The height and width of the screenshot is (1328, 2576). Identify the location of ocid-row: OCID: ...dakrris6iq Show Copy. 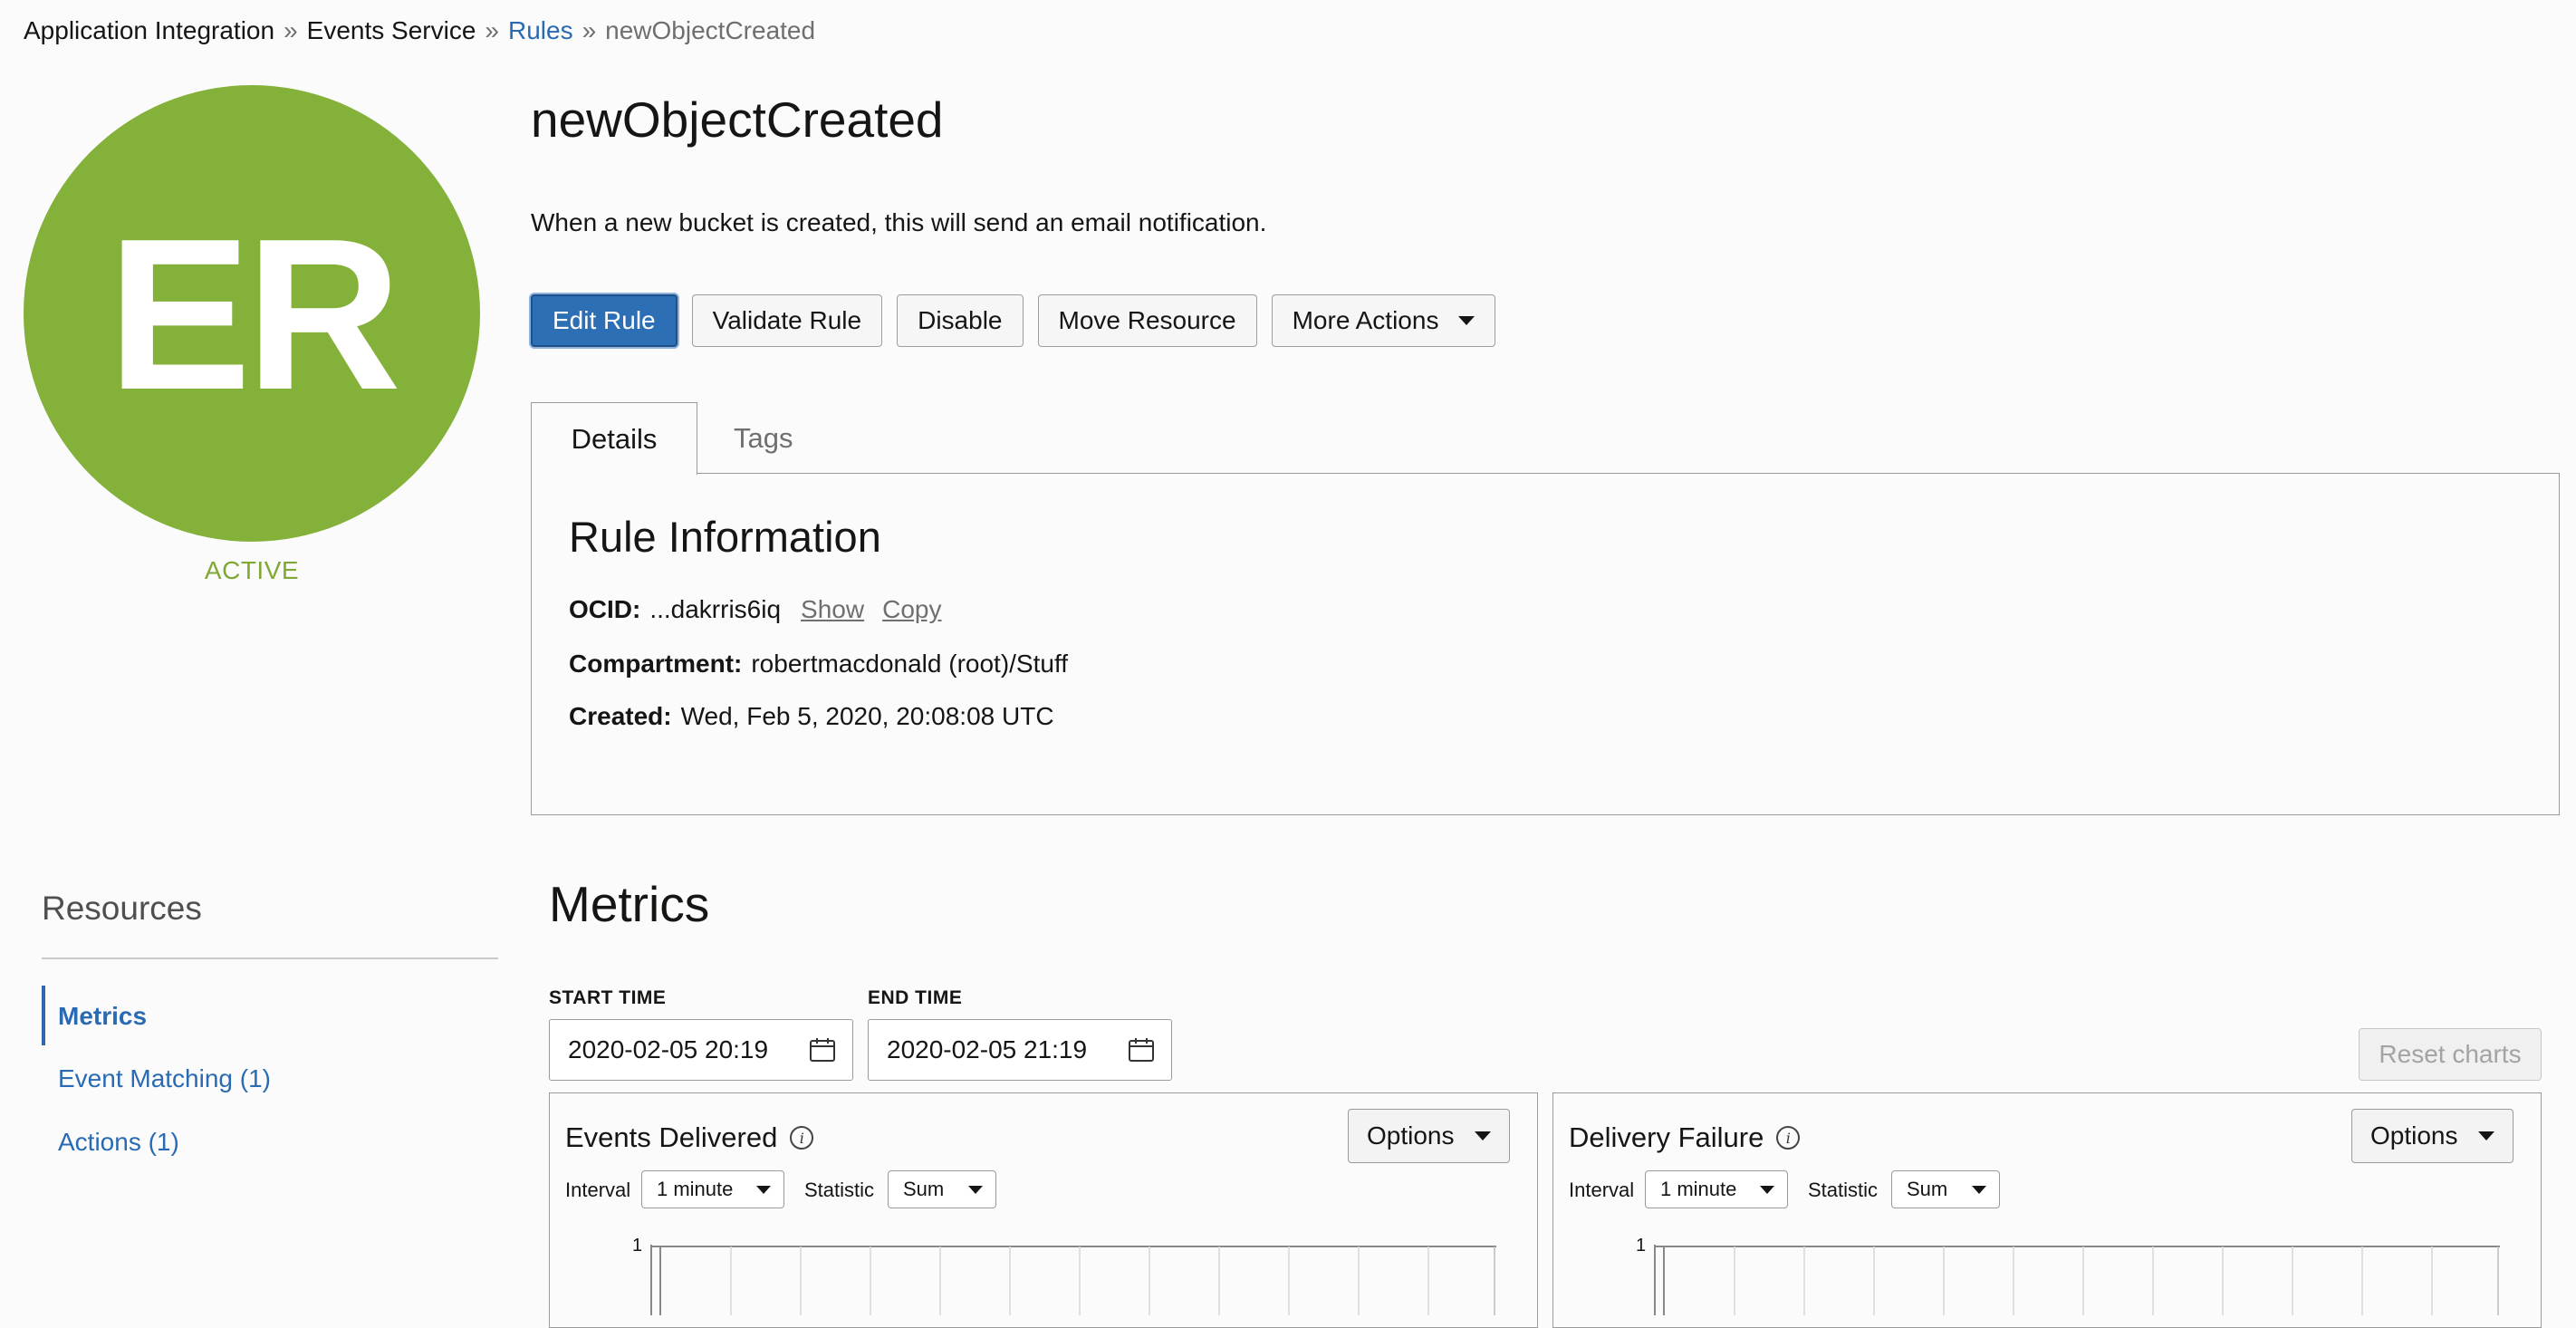
(755, 609).